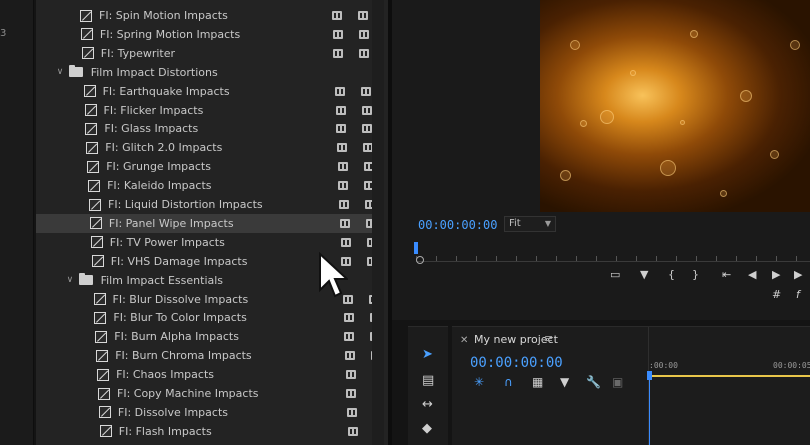 This screenshot has height=445, width=810. What do you see at coordinates (159, 186) in the screenshot?
I see `effects-item-label: FI: Kaleido Impacts` at bounding box center [159, 186].